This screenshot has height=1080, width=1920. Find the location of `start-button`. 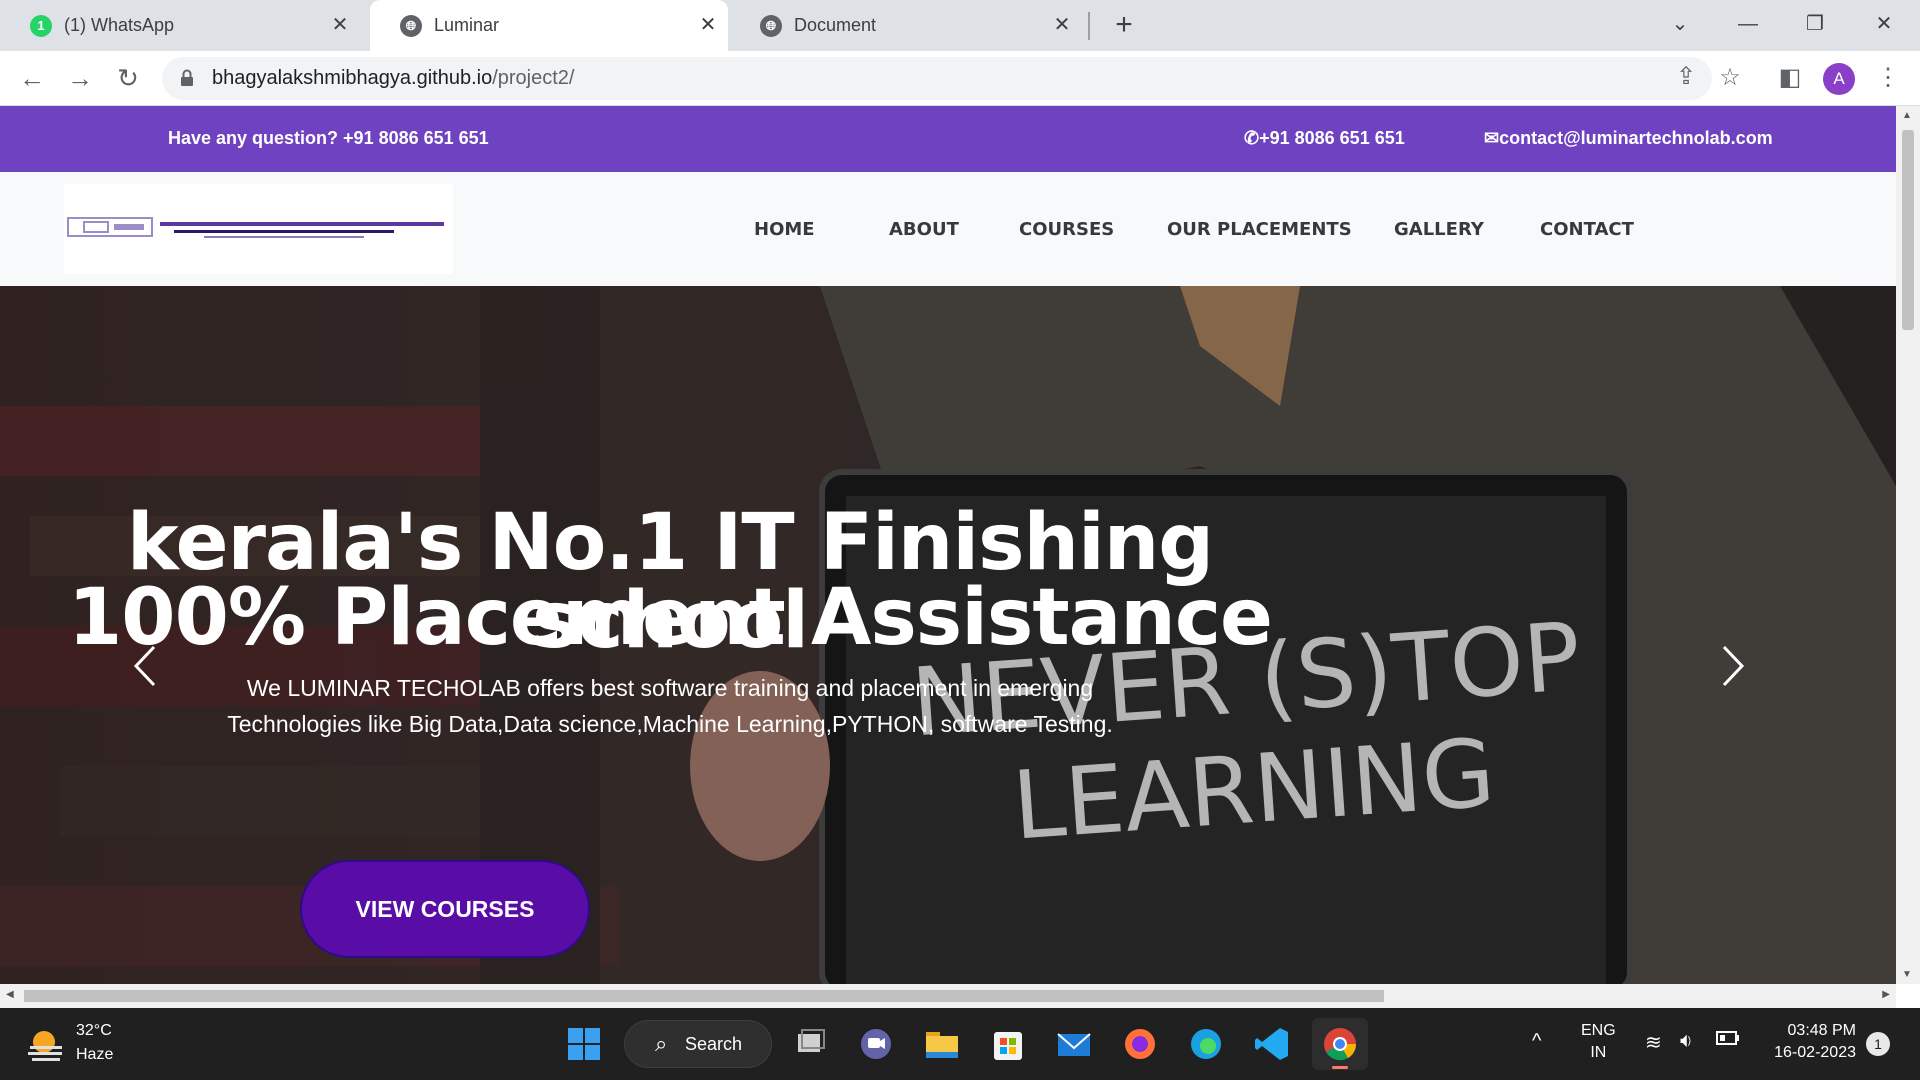

start-button is located at coordinates (584, 1044).